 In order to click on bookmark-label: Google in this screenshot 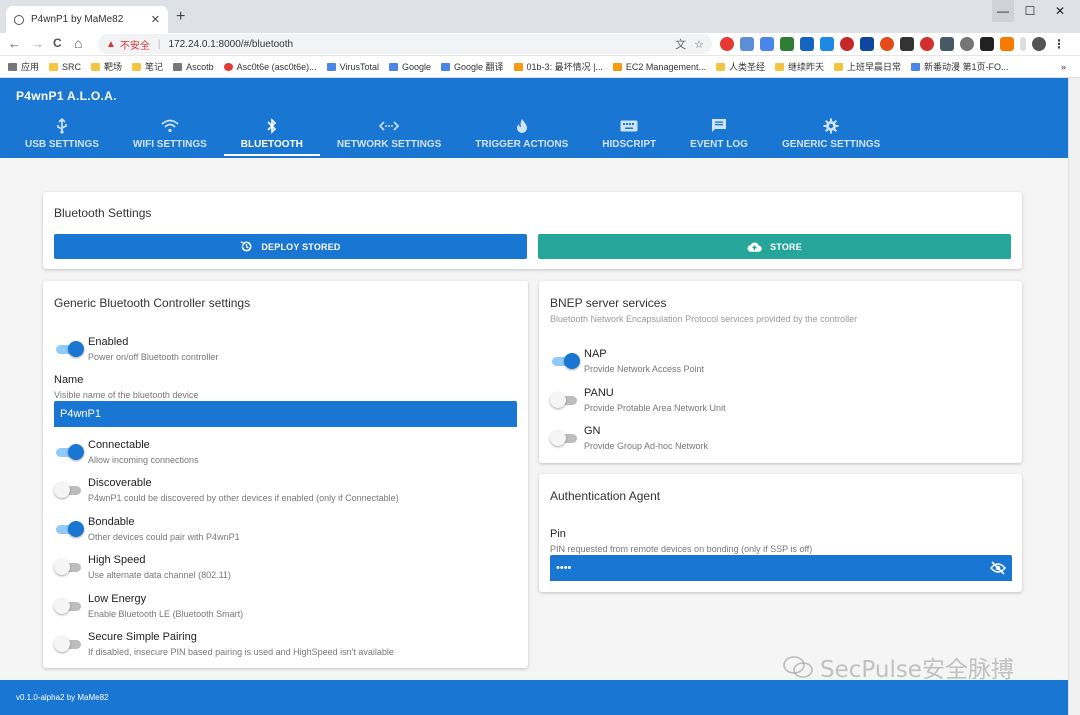, I will do `click(416, 66)`.